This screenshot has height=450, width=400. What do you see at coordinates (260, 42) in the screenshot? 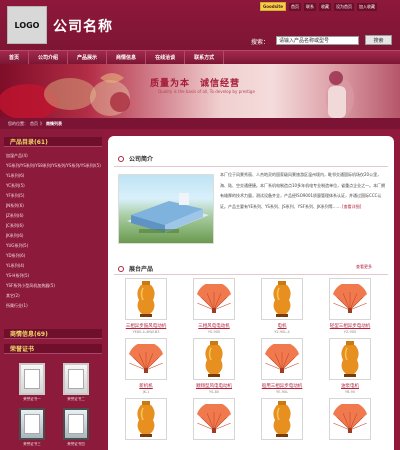
I see `search-label: 搜索：` at bounding box center [260, 42].